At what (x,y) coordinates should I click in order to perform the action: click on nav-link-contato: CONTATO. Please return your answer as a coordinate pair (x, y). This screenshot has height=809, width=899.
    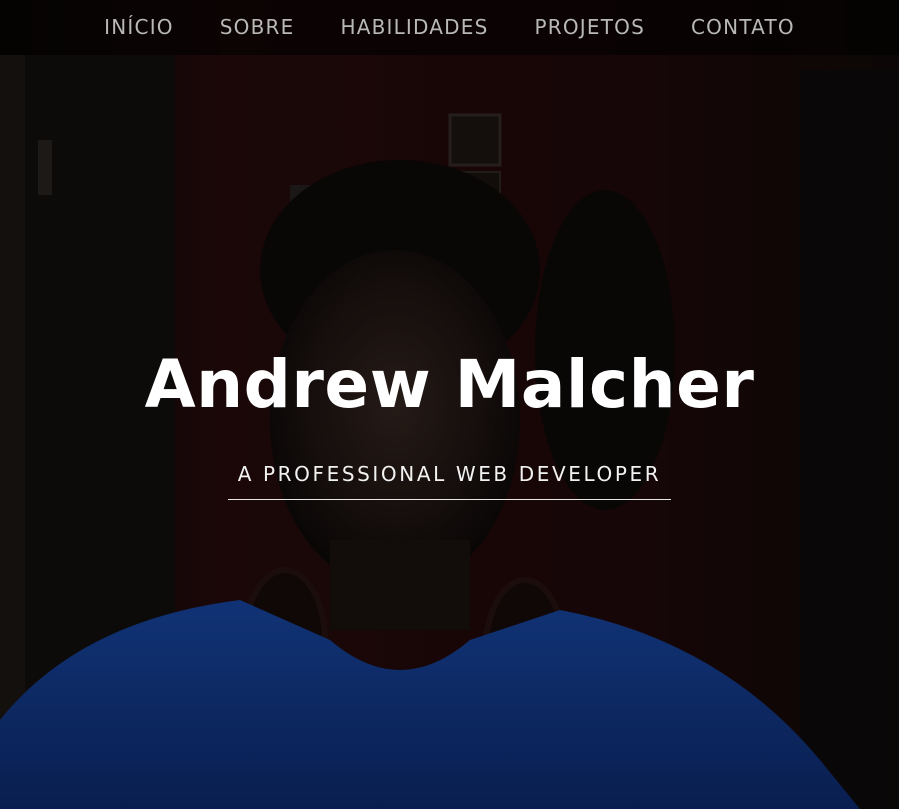
    Looking at the image, I should click on (743, 27).